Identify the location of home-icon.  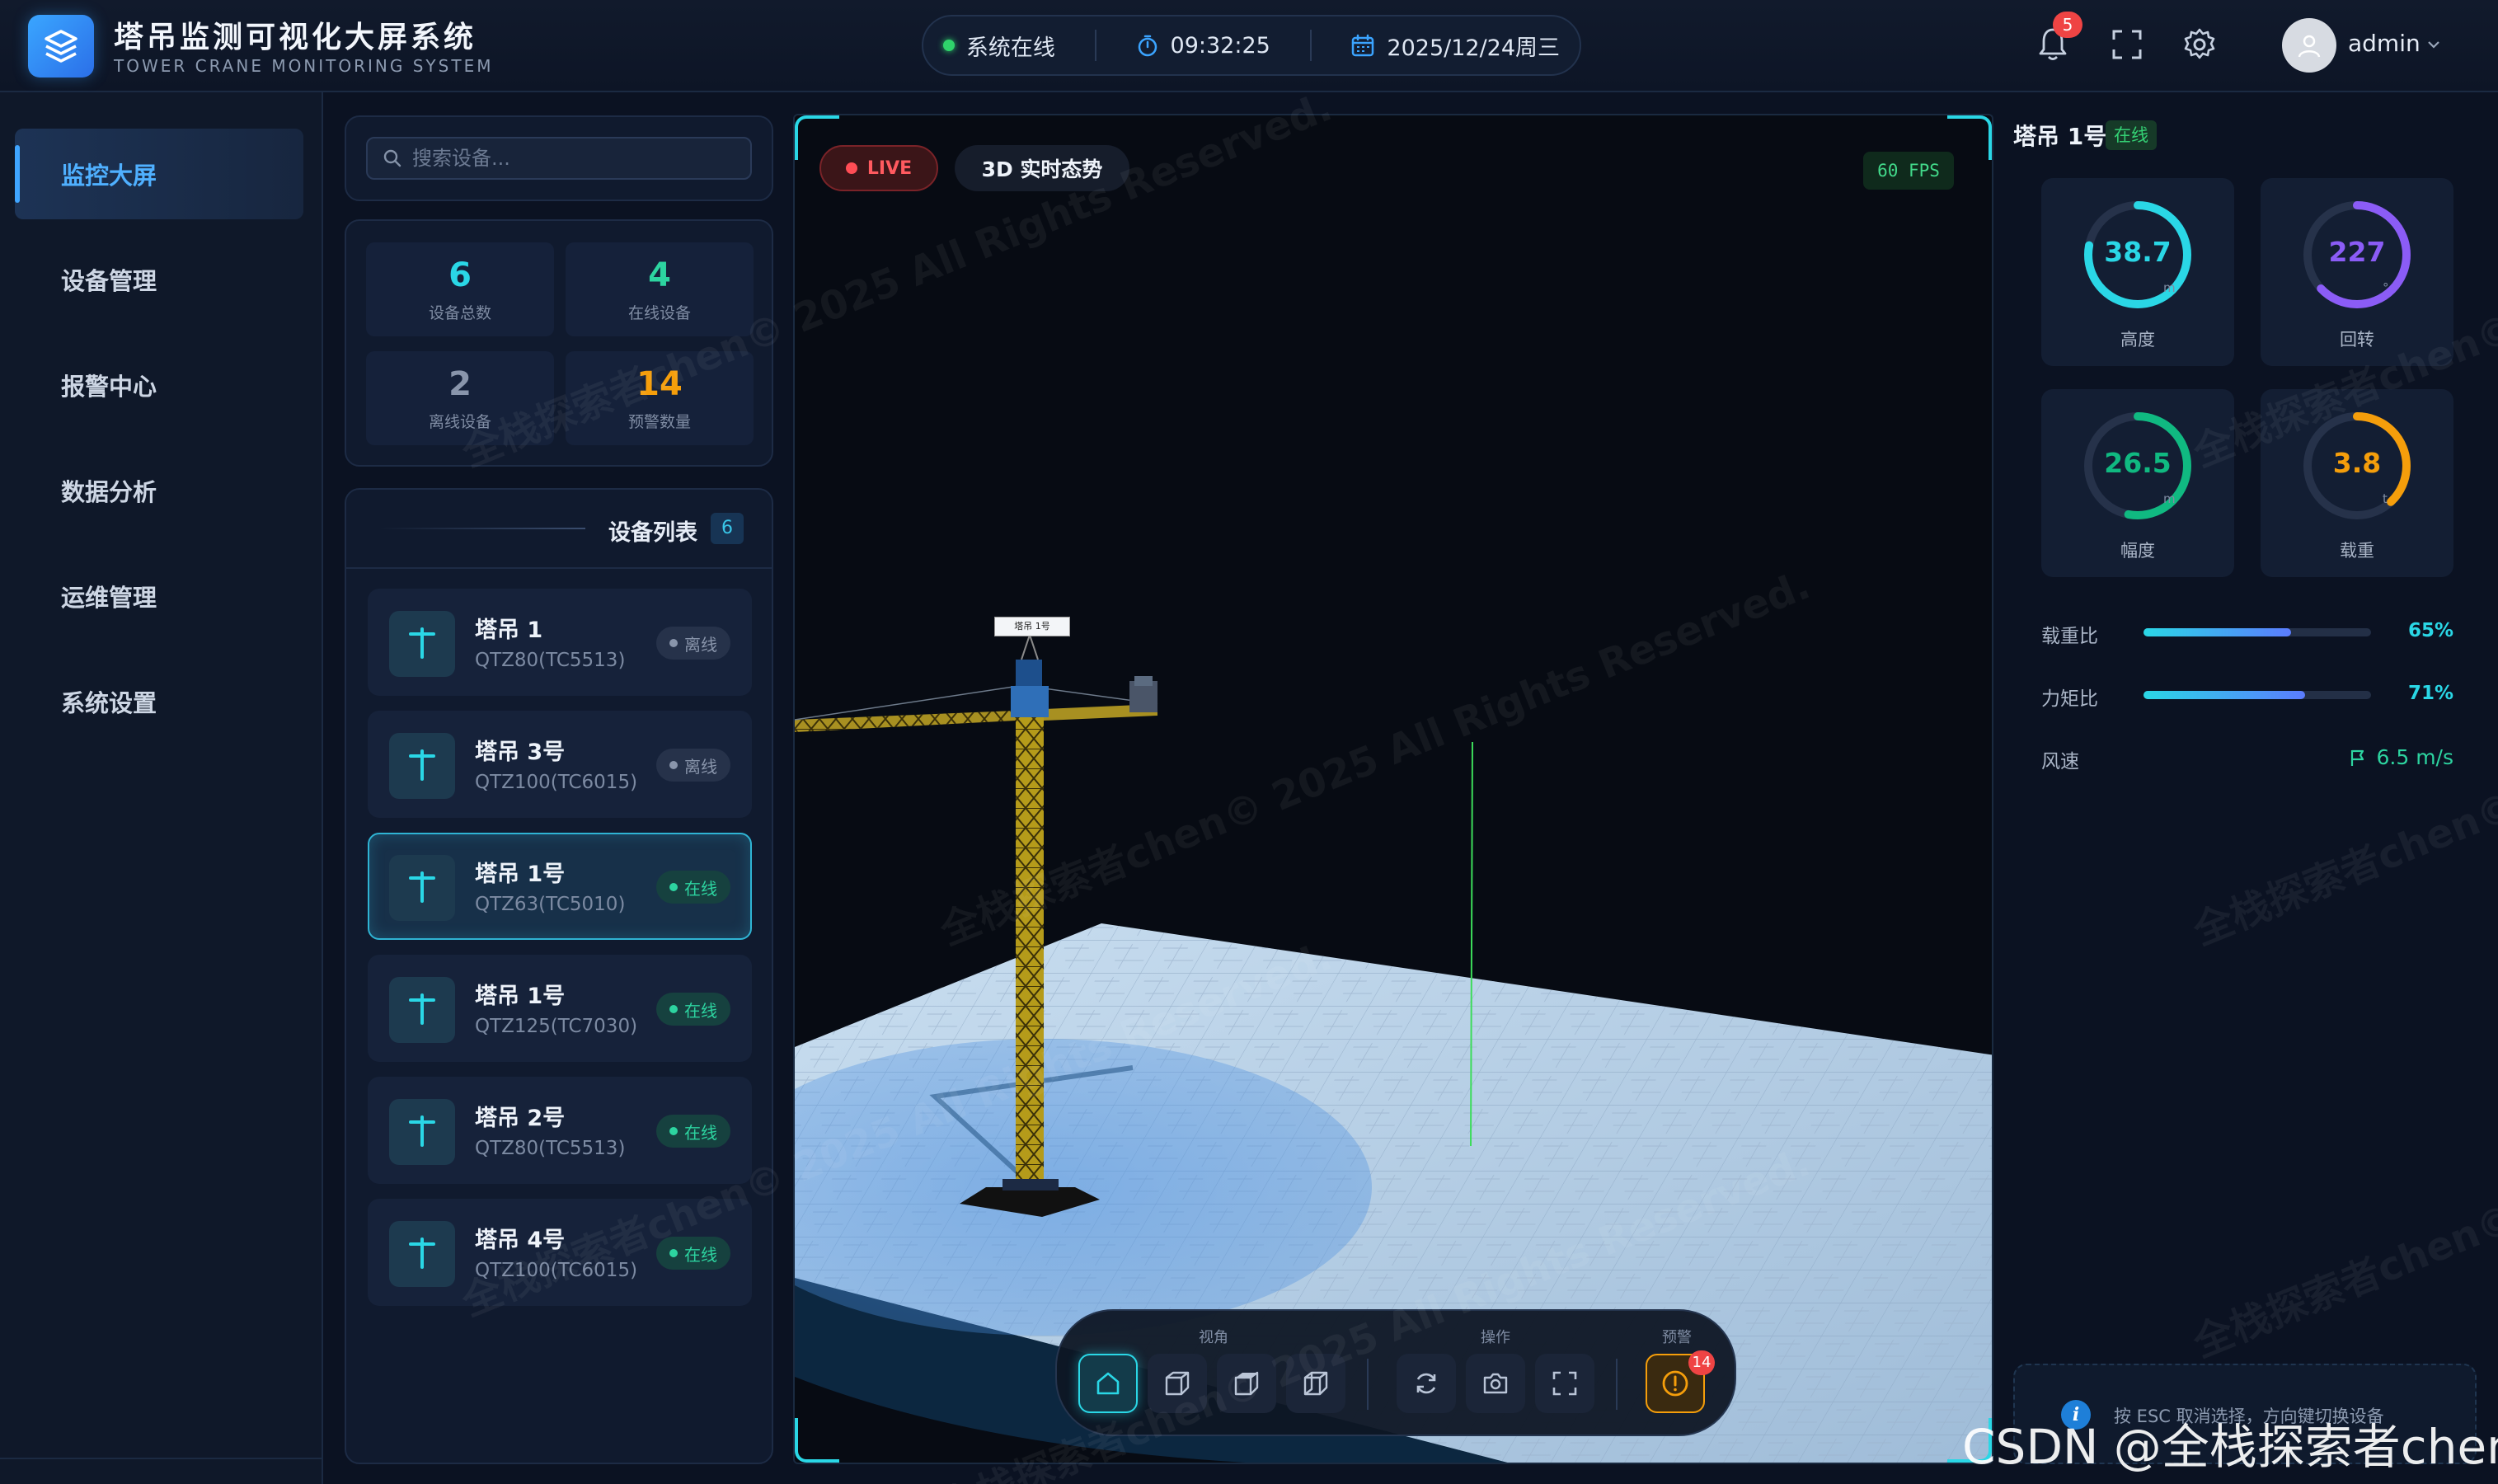
(1108, 1383).